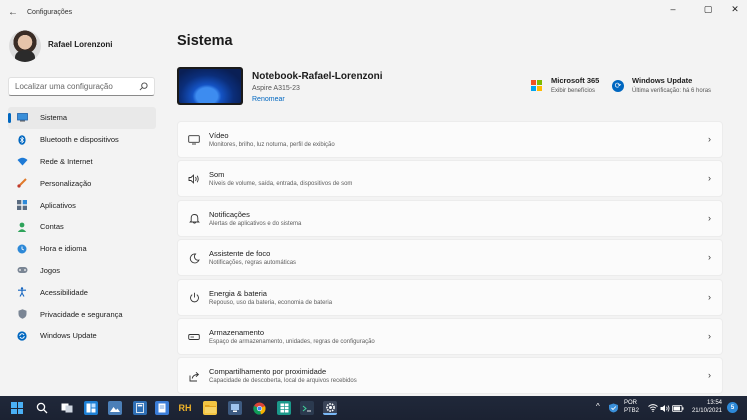 The image size is (747, 420). I want to click on task-view-icon, so click(67, 408).